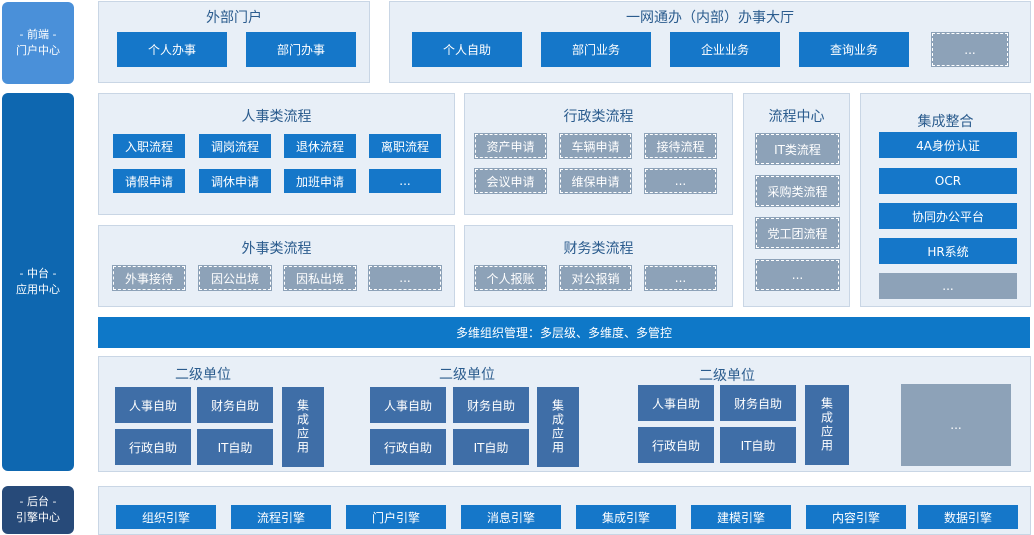 Image resolution: width=1034 pixels, height=535 pixels. I want to click on data-engine-button: 数据引擎, so click(968, 517).